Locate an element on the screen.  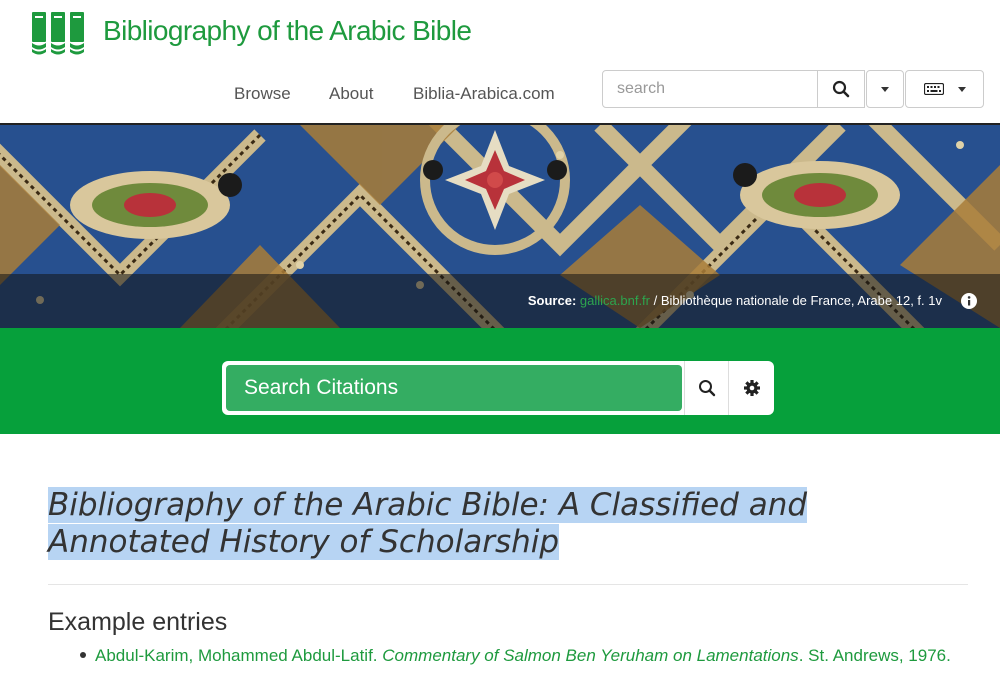
search-options-dropdown is located at coordinates (885, 89).